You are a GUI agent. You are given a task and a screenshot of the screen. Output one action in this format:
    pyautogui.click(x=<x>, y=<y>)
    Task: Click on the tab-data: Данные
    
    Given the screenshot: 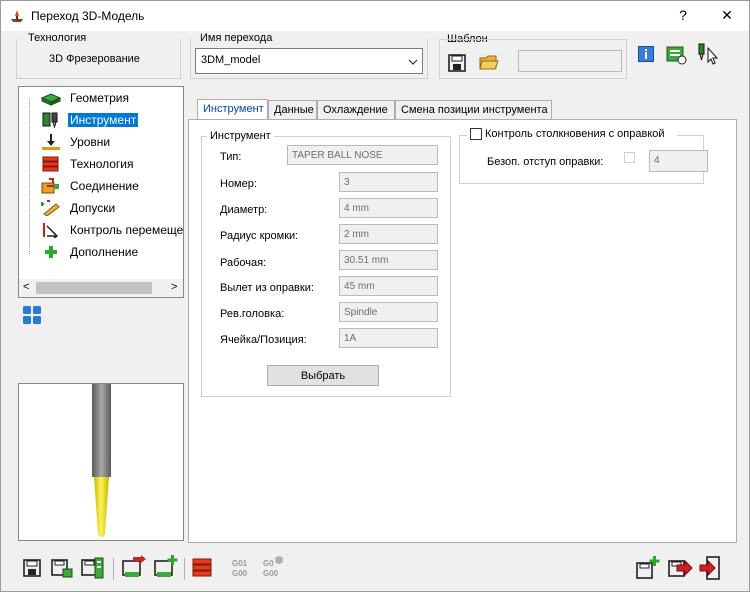 What is the action you would take?
    pyautogui.click(x=292, y=109)
    